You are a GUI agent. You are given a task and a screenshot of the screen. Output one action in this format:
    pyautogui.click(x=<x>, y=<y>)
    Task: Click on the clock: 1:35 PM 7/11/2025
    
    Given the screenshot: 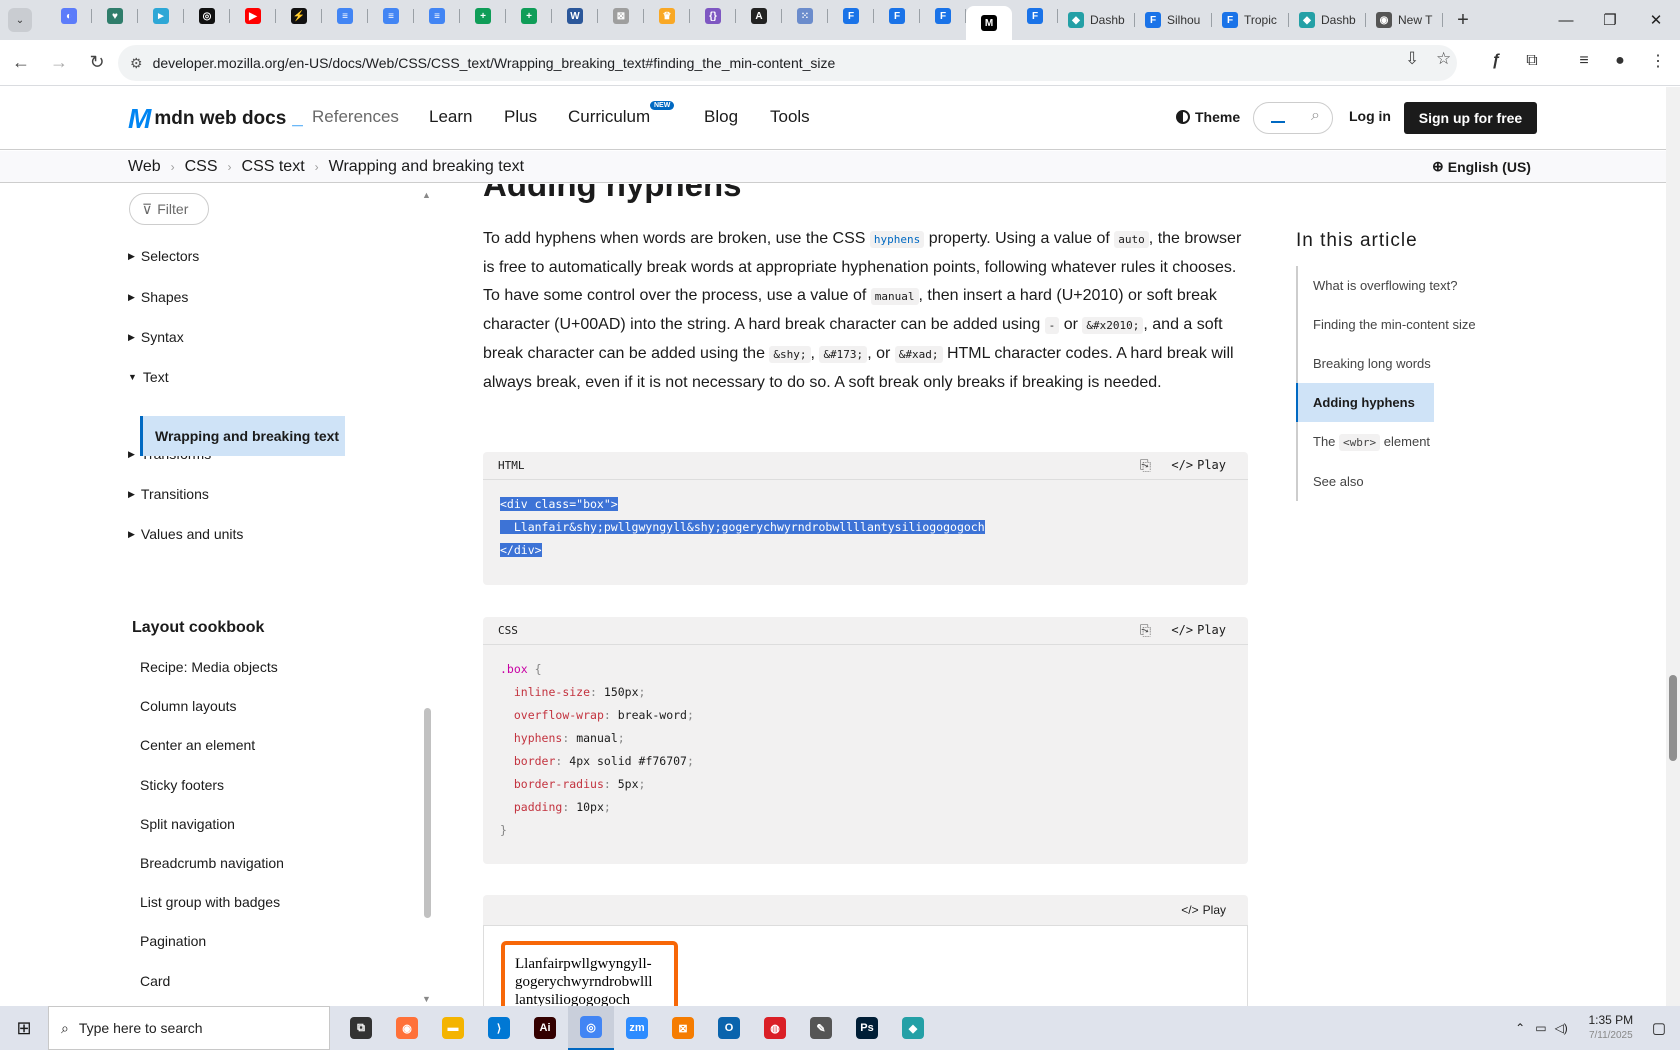 What is the action you would take?
    pyautogui.click(x=1611, y=1028)
    